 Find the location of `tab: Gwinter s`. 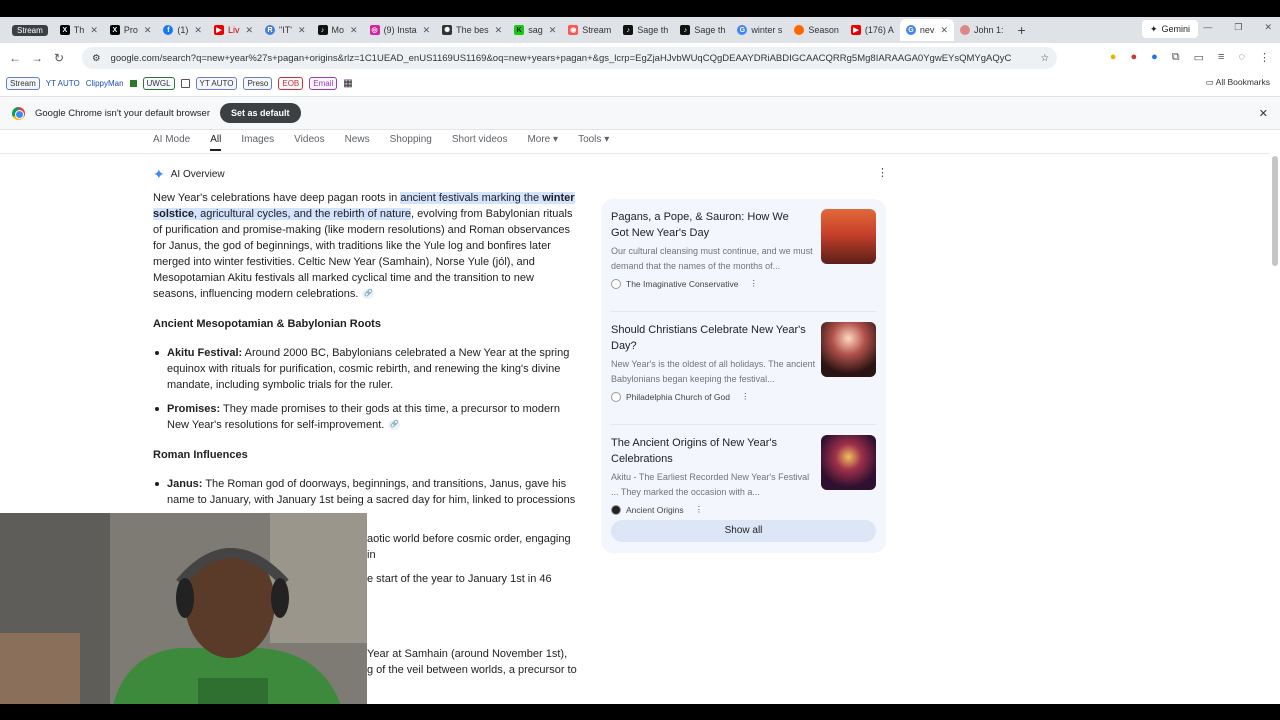

tab: Gwinter s is located at coordinates (759, 30).